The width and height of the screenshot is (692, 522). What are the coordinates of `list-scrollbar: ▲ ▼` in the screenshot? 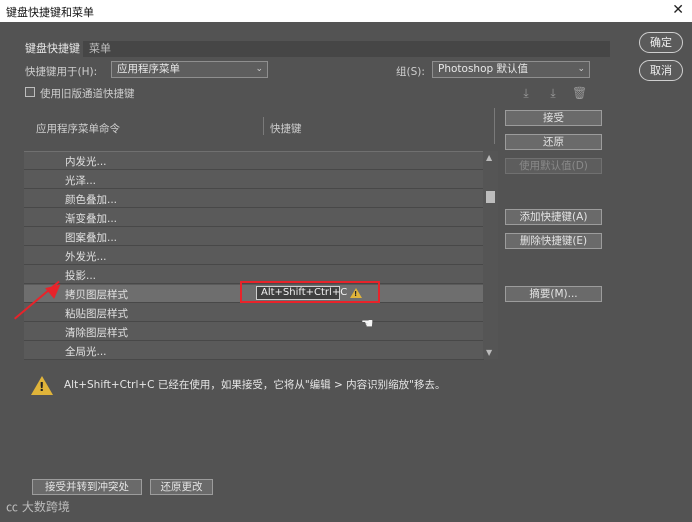 It's located at (490, 255).